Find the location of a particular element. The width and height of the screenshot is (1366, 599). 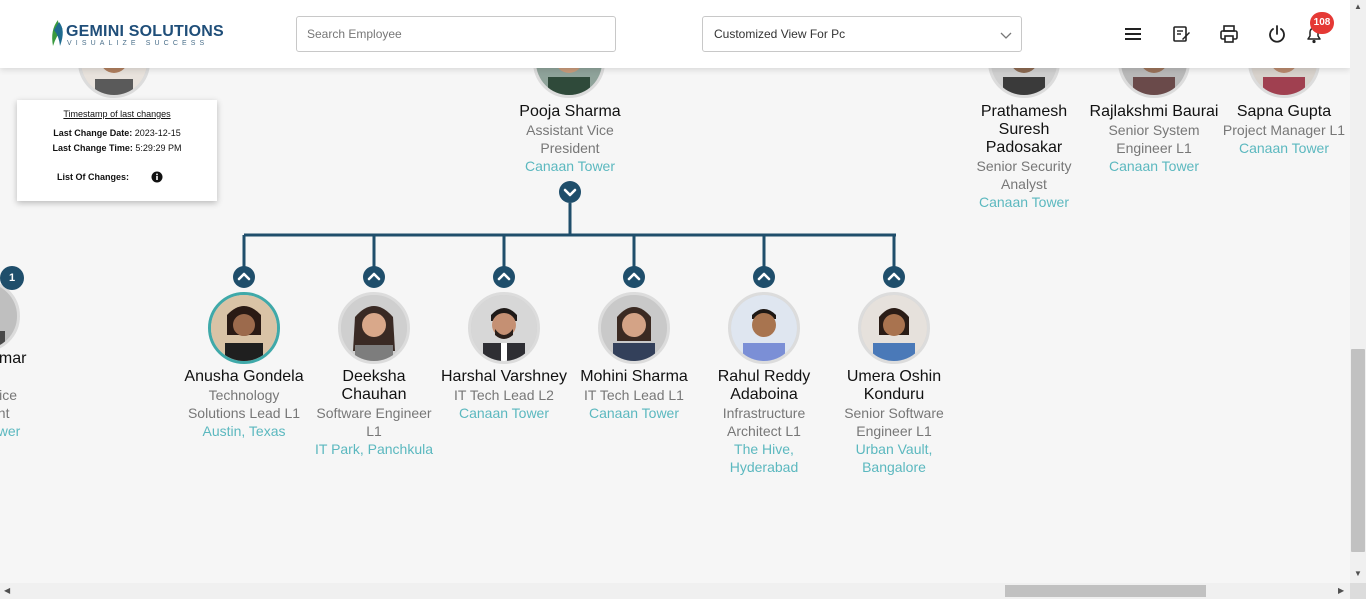

logo-name: GEMINI SOLUTIONS is located at coordinates (145, 31).